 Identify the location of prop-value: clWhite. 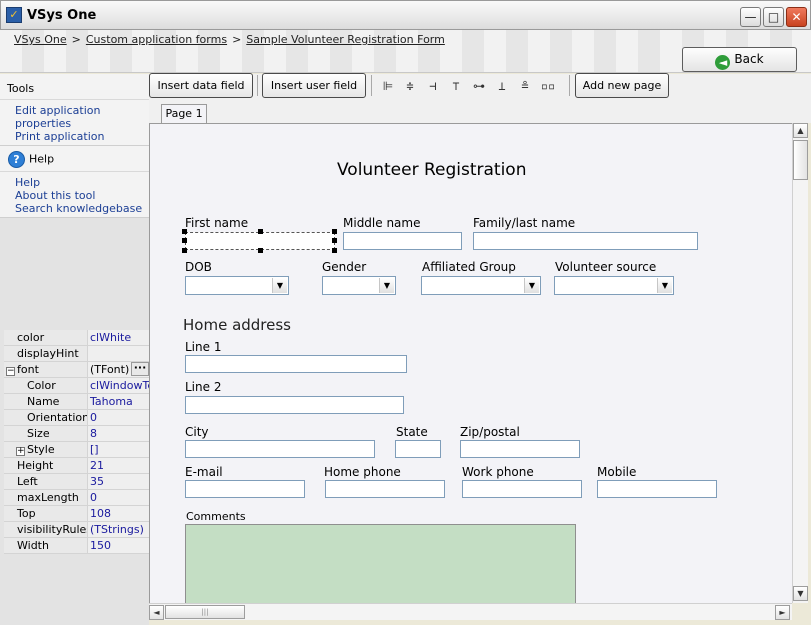
(118, 337).